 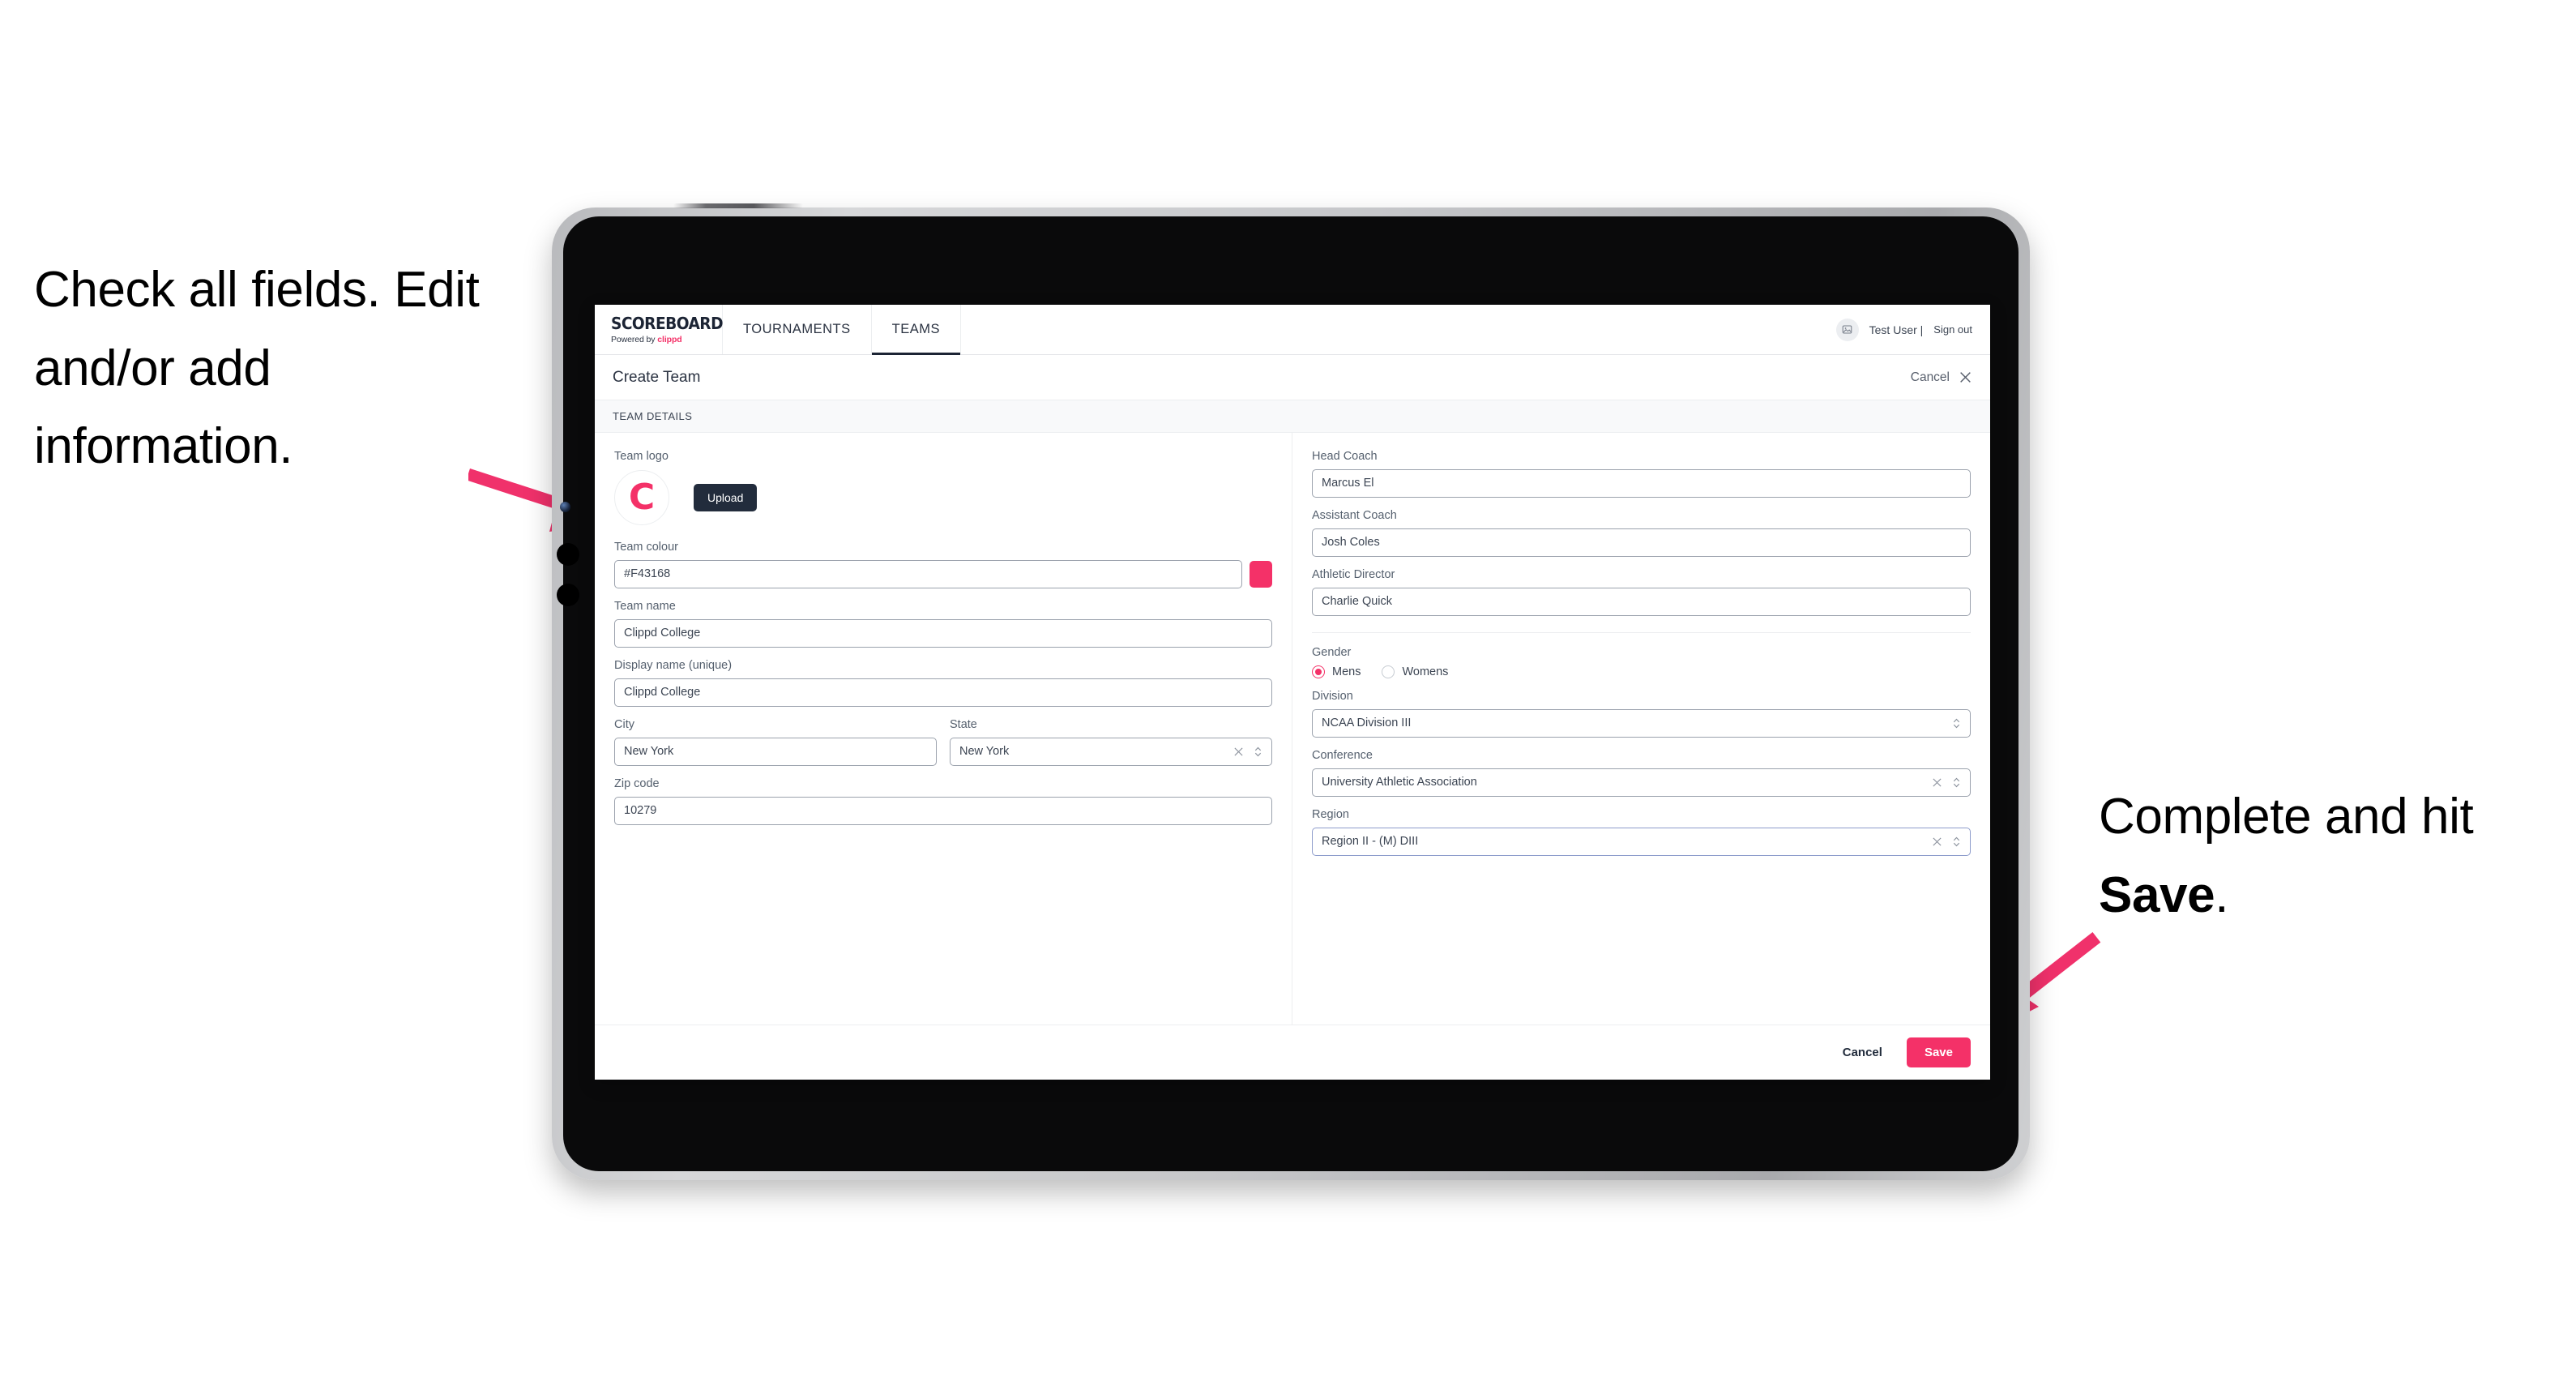 I want to click on save-button: Save, so click(x=1938, y=1052).